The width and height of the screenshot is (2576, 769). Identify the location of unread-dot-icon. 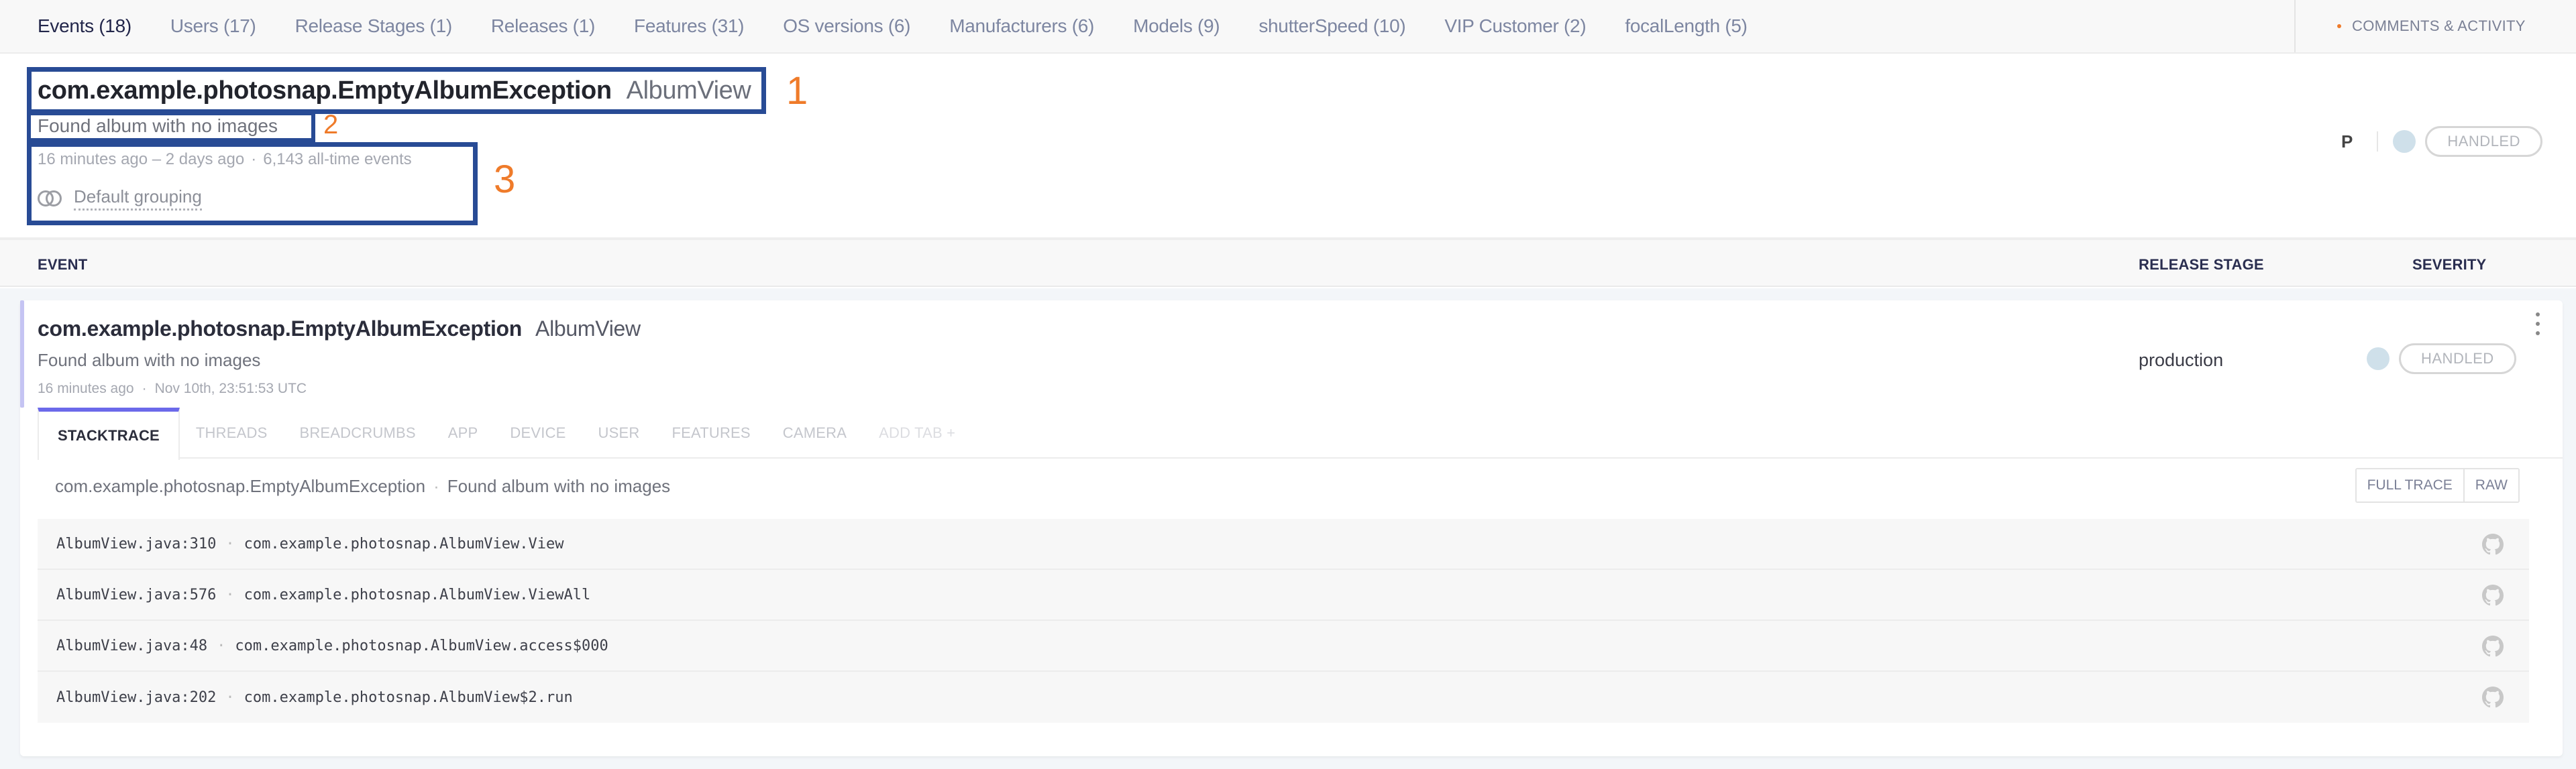
(2339, 26).